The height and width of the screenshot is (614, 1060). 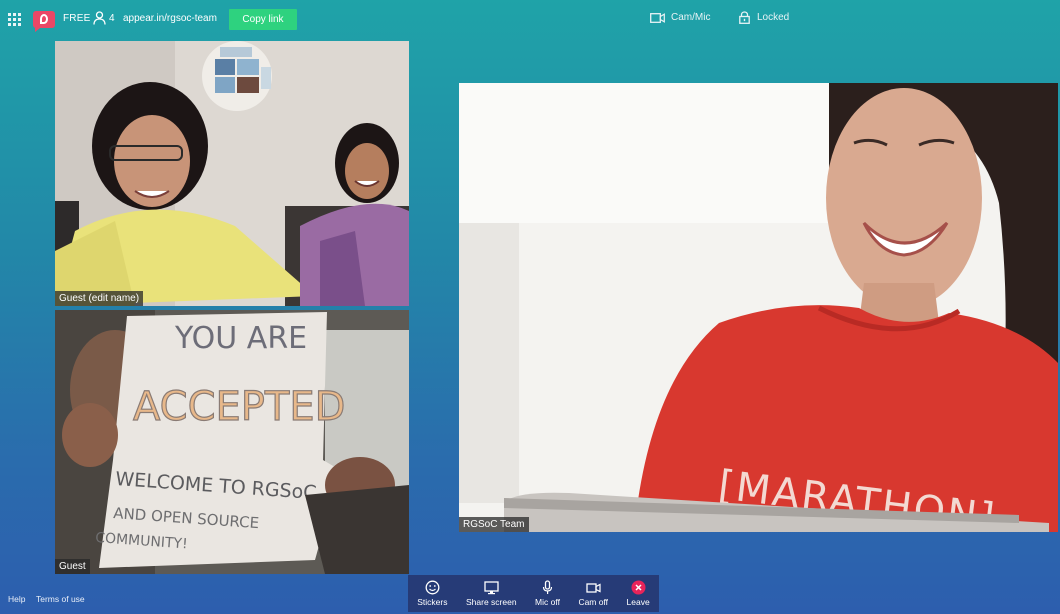 I want to click on cam-off-label: Cam off, so click(x=593, y=602).